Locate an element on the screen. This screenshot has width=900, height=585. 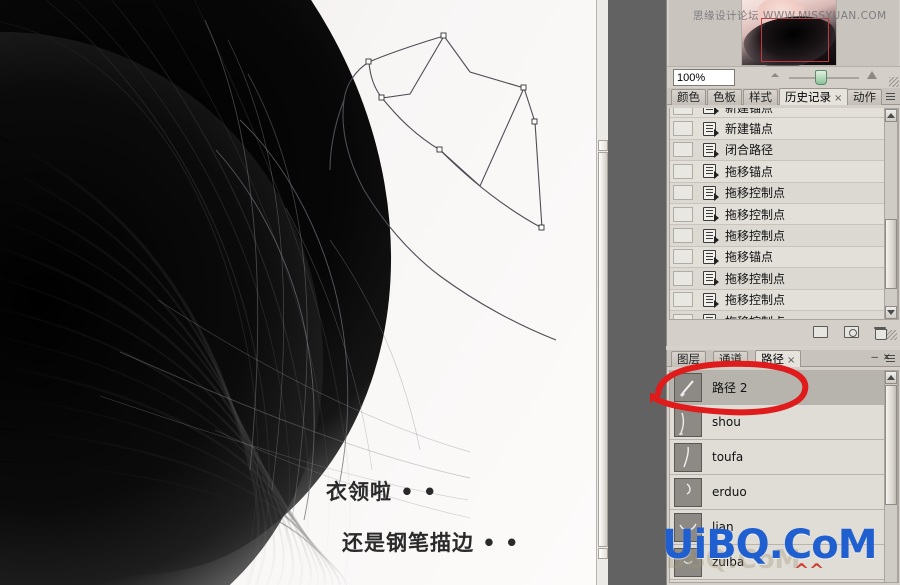
canvas-annotation-pen-stroke: 还是钢笔描边 • • is located at coordinates (431, 543).